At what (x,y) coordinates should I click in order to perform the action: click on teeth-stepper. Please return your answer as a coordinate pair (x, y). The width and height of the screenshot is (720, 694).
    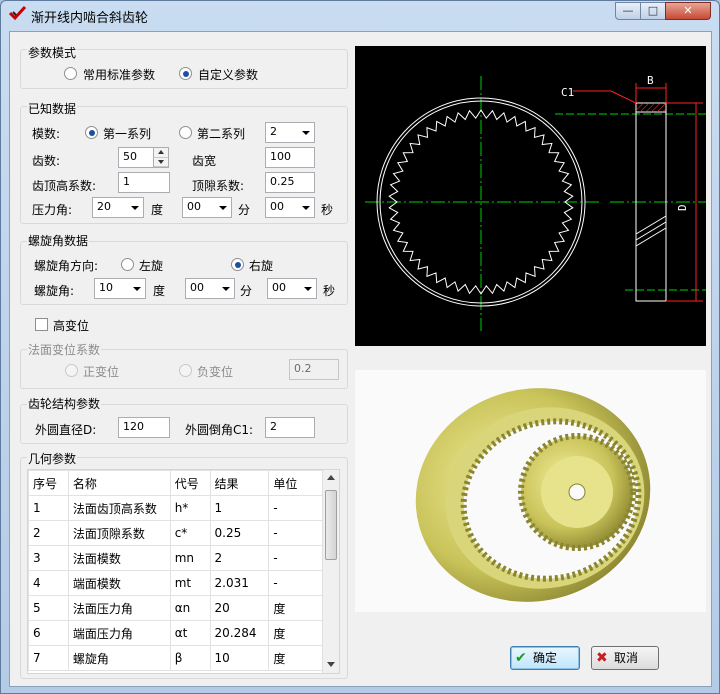
    Looking at the image, I should click on (161, 157).